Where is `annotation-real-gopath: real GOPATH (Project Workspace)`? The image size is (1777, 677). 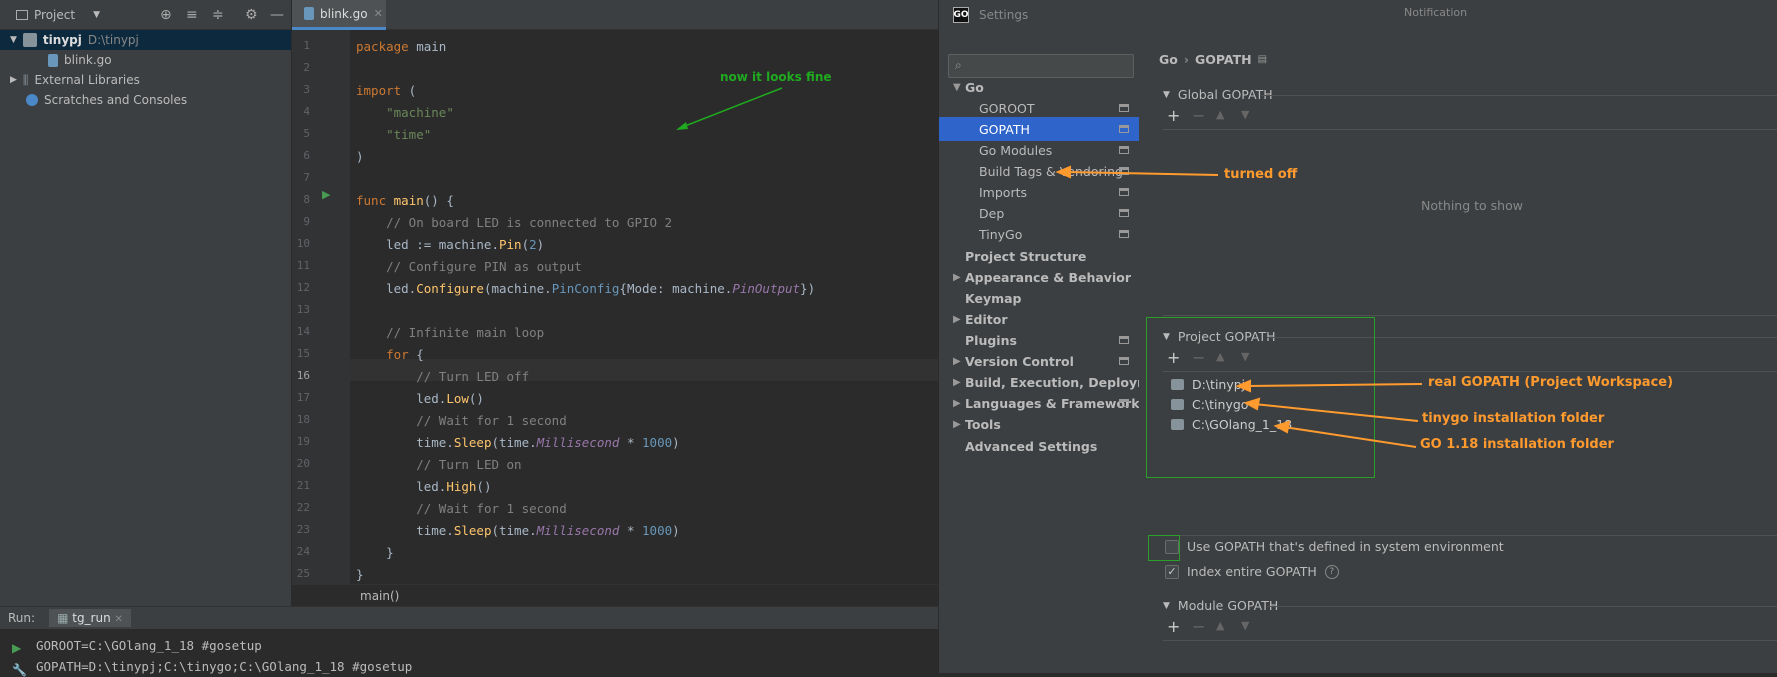 annotation-real-gopath: real GOPATH (Project Workspace) is located at coordinates (1551, 382).